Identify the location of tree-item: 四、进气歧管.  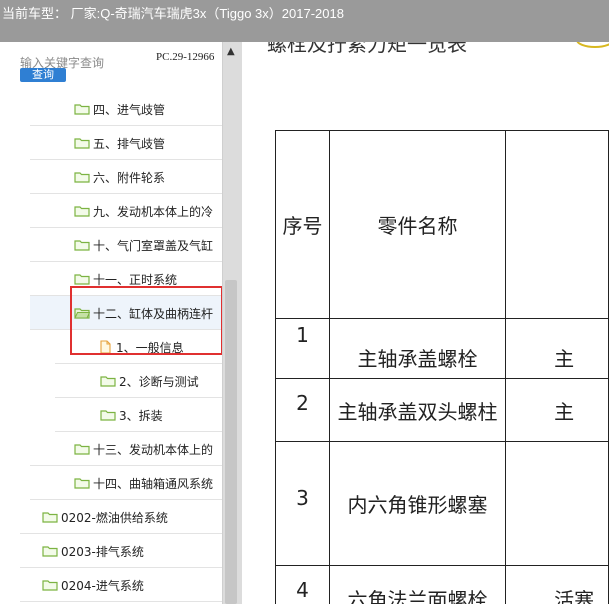
(111, 109).